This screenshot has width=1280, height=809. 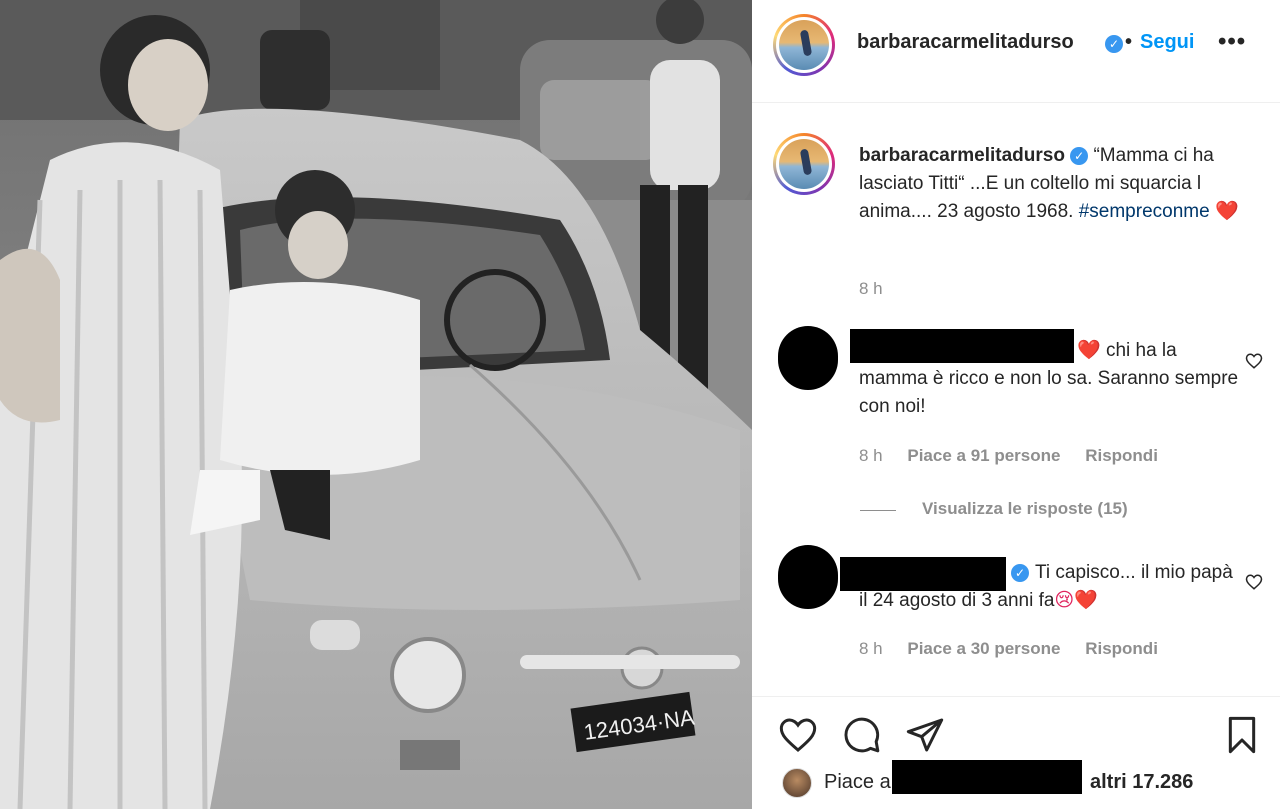 I want to click on comment-icon, so click(x=862, y=735).